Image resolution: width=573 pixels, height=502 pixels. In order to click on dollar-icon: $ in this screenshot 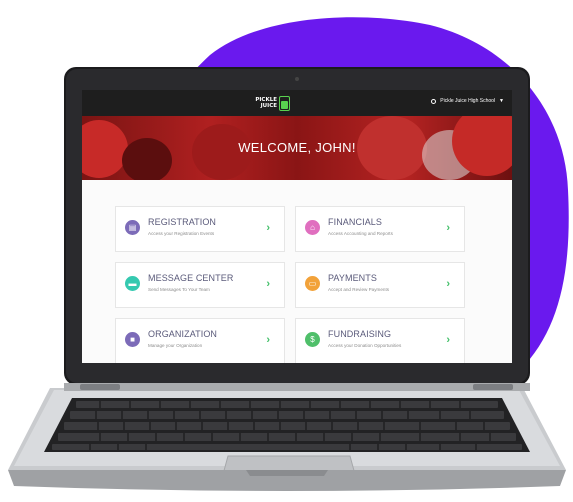, I will do `click(312, 339)`.